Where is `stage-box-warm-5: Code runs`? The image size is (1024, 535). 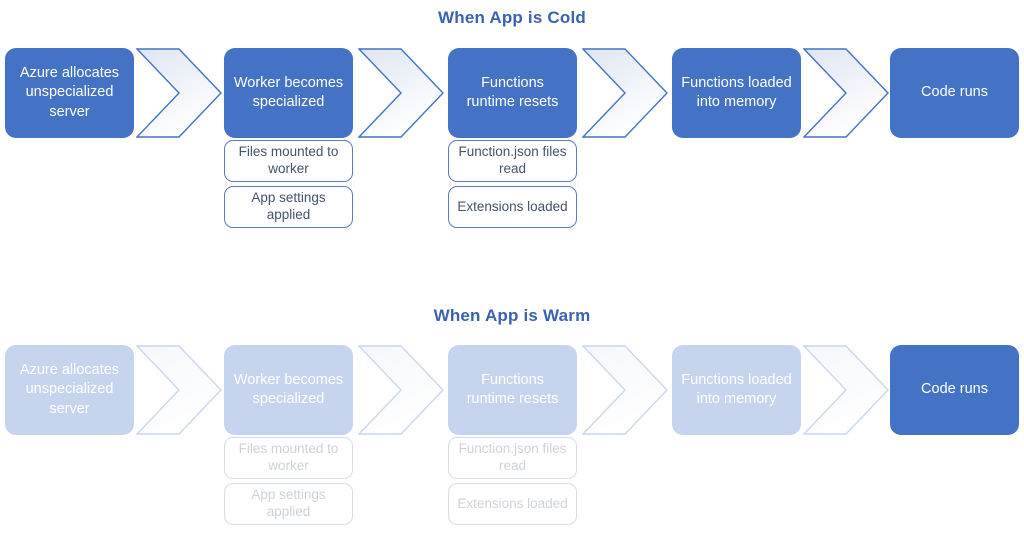
stage-box-warm-5: Code runs is located at coordinates (954, 390).